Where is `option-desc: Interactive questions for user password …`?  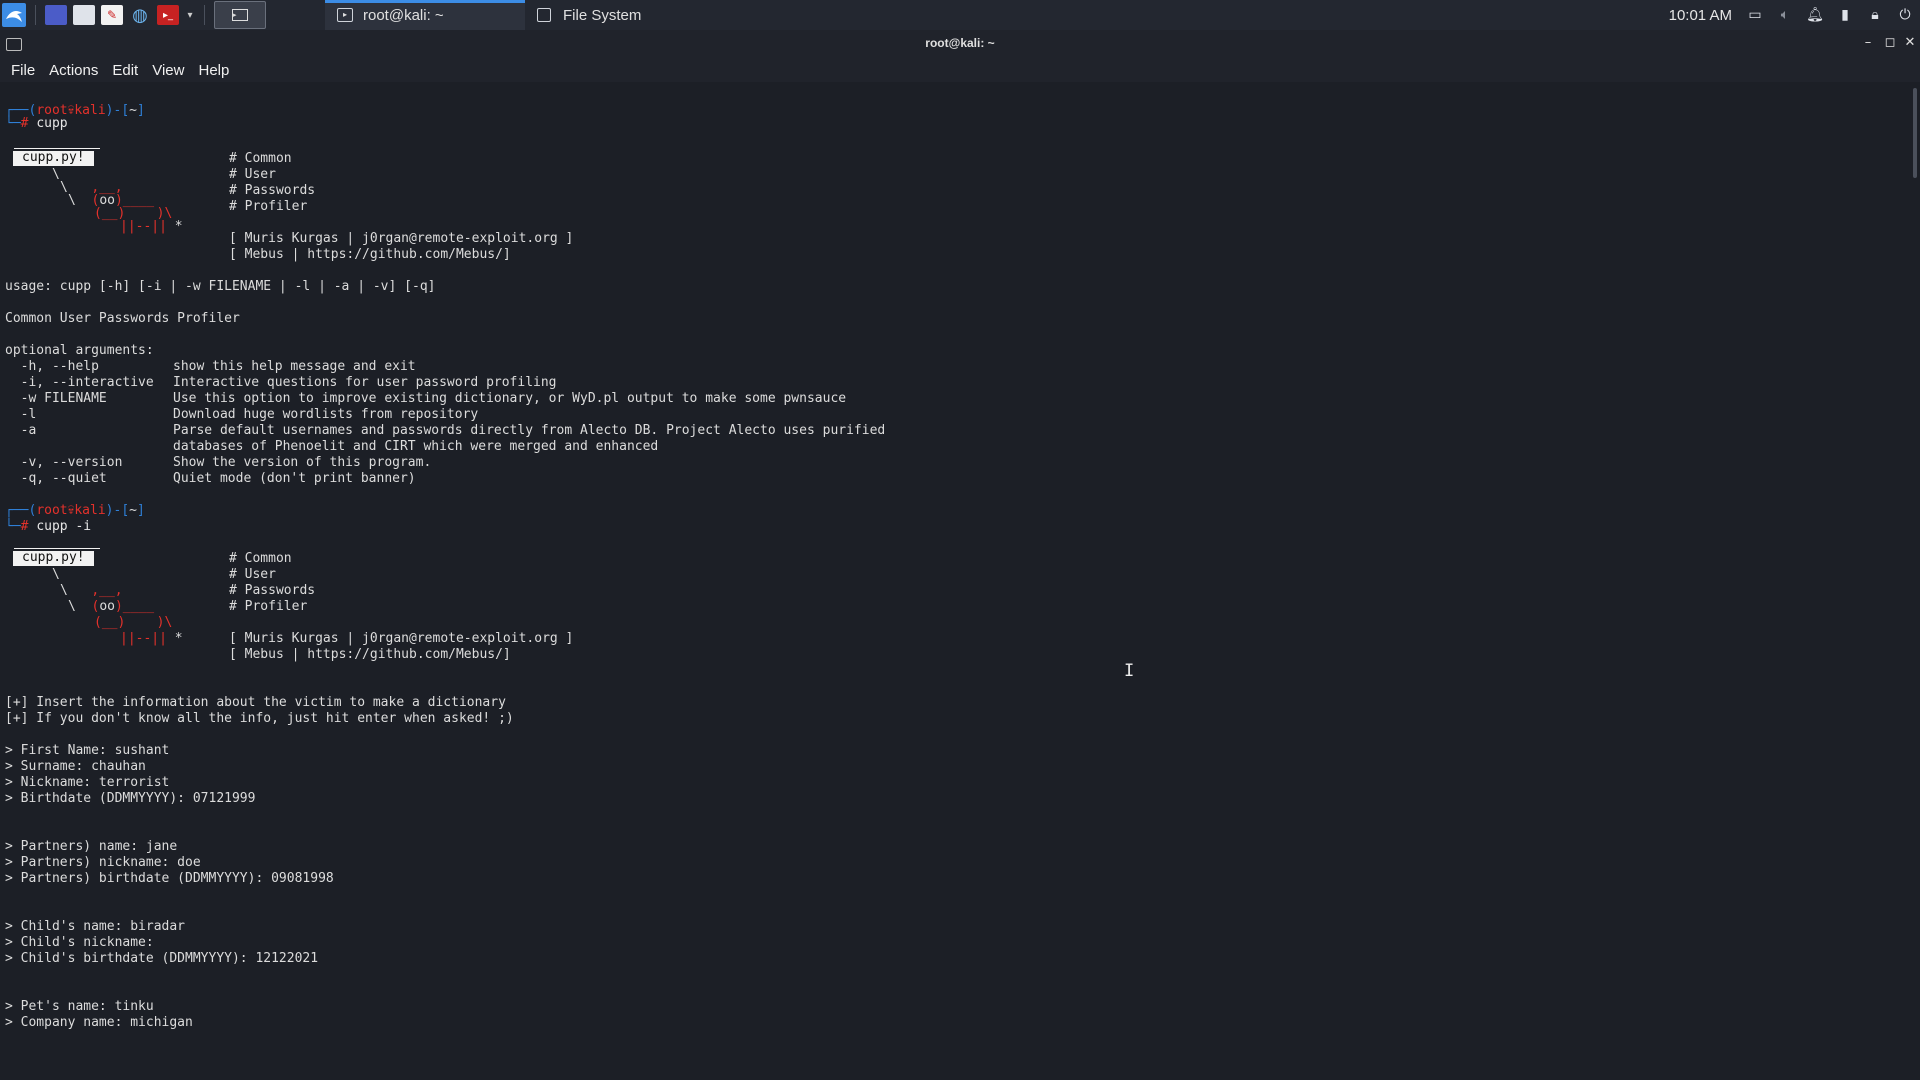 option-desc: Interactive questions for user password … is located at coordinates (365, 382).